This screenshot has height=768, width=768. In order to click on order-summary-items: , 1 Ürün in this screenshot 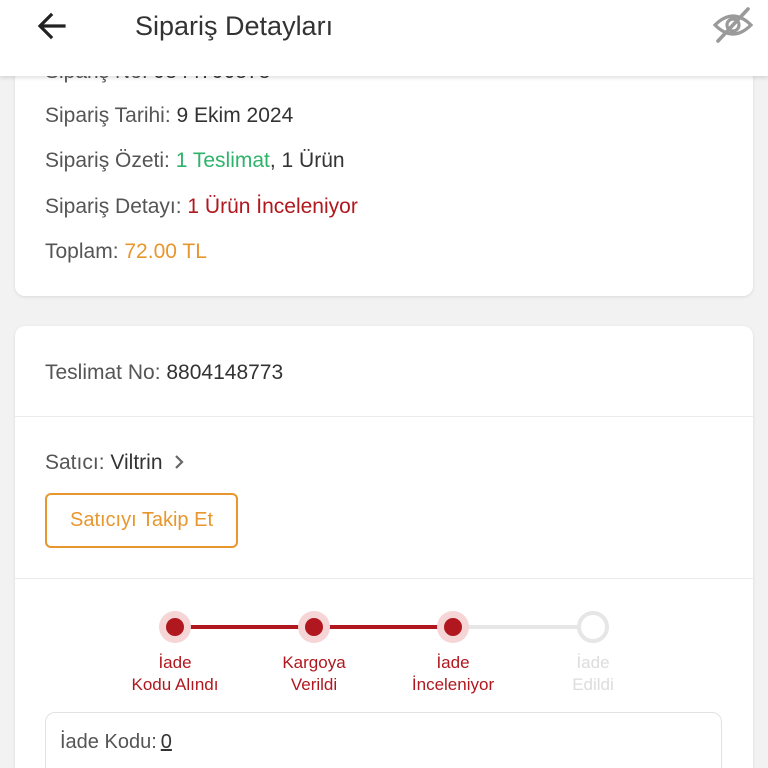, I will do `click(307, 160)`.